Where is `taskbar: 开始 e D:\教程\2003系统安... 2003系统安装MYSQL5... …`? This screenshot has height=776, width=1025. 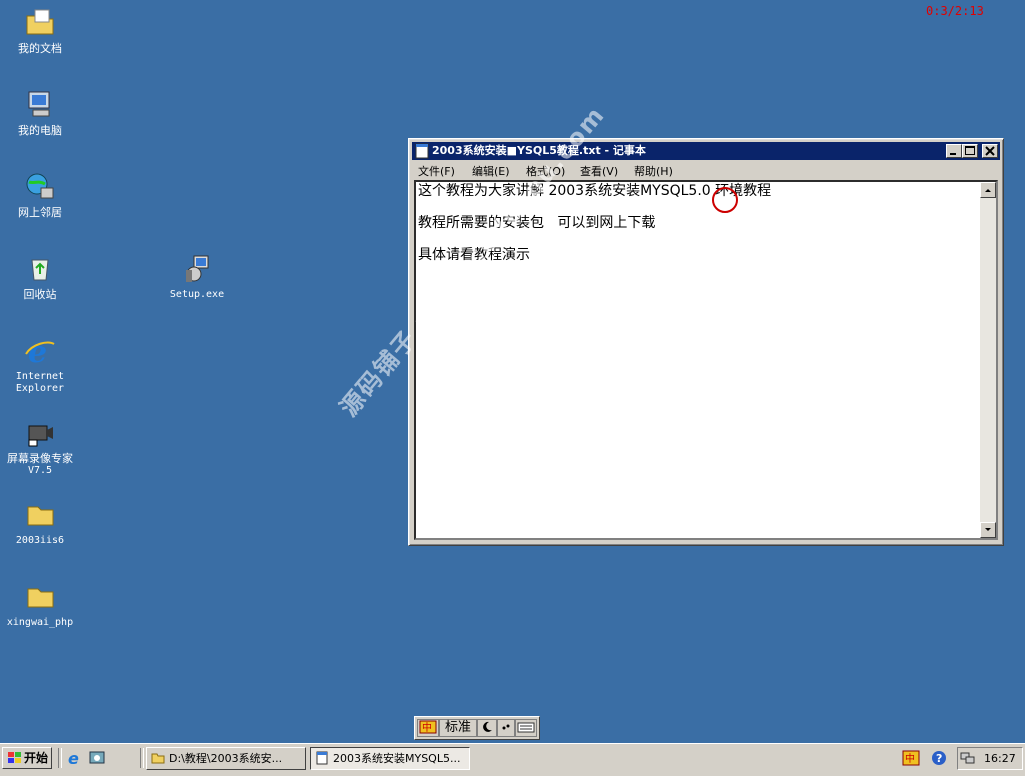 taskbar: 开始 e D:\教程\2003系统安... 2003系统安装MYSQL5... … is located at coordinates (512, 759).